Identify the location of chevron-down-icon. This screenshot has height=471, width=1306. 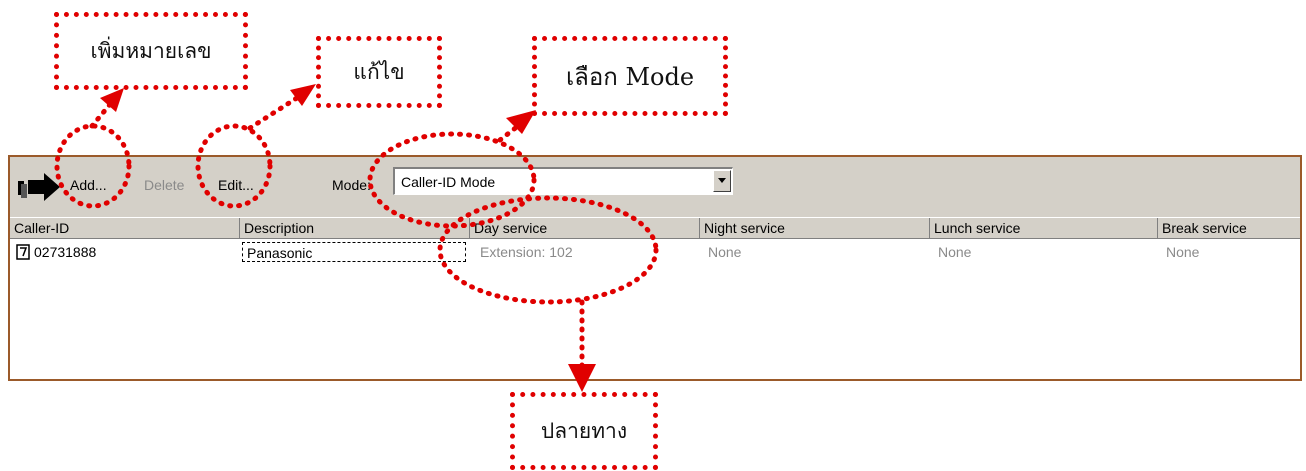
(722, 180).